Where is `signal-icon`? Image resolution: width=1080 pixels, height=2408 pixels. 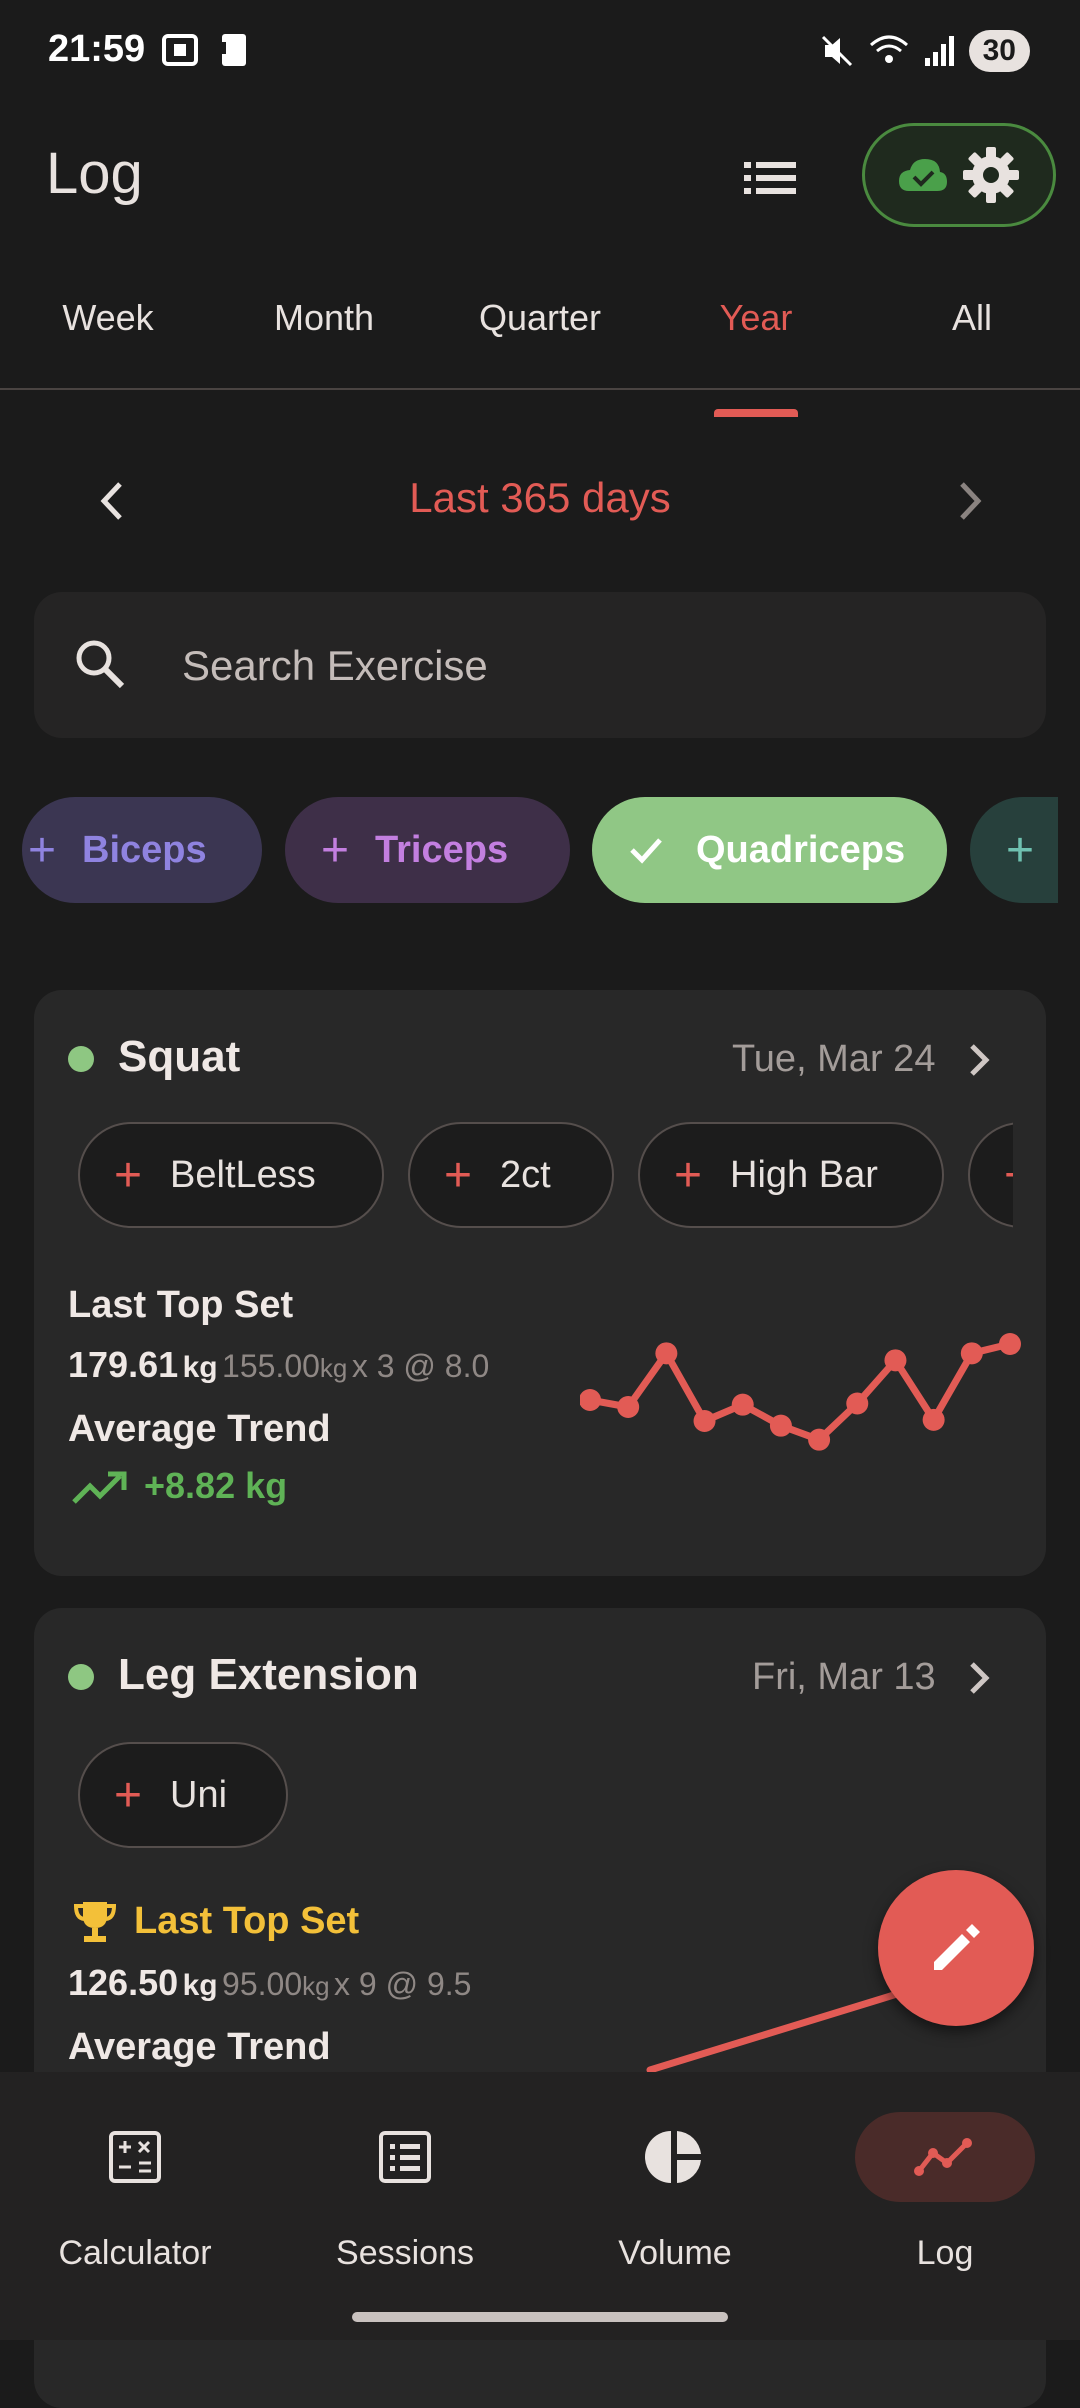
signal-icon is located at coordinates (939, 51).